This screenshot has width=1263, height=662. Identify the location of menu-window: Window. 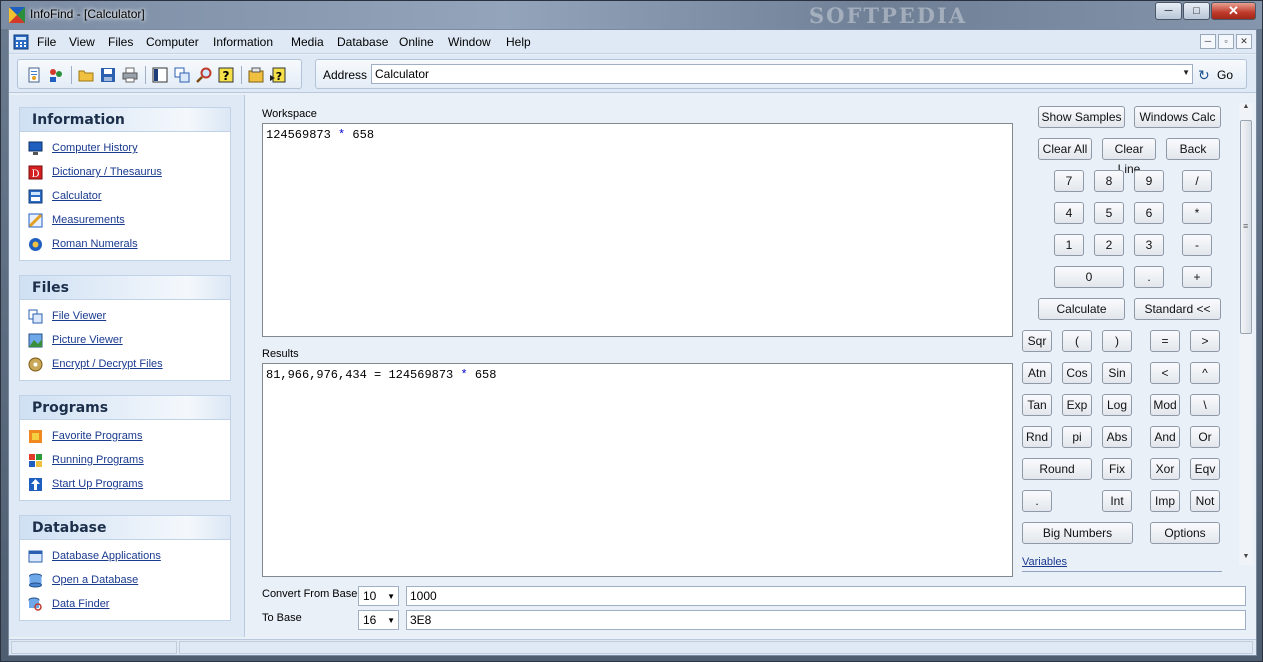
(469, 42).